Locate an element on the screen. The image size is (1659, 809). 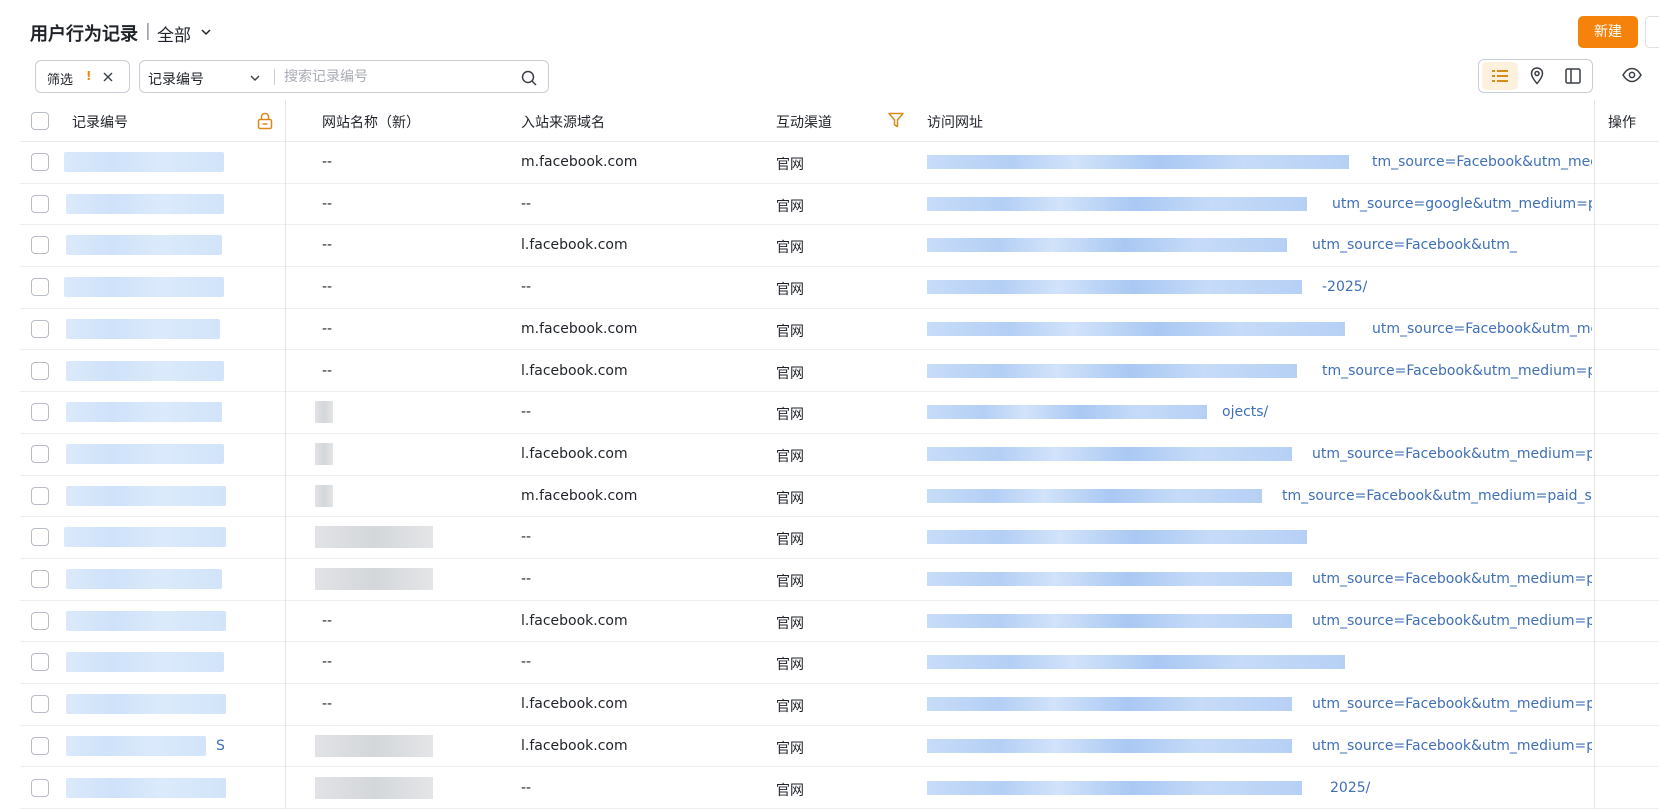
url-link: utm_source=Facebook&utm_mediu is located at coordinates (1482, 329).